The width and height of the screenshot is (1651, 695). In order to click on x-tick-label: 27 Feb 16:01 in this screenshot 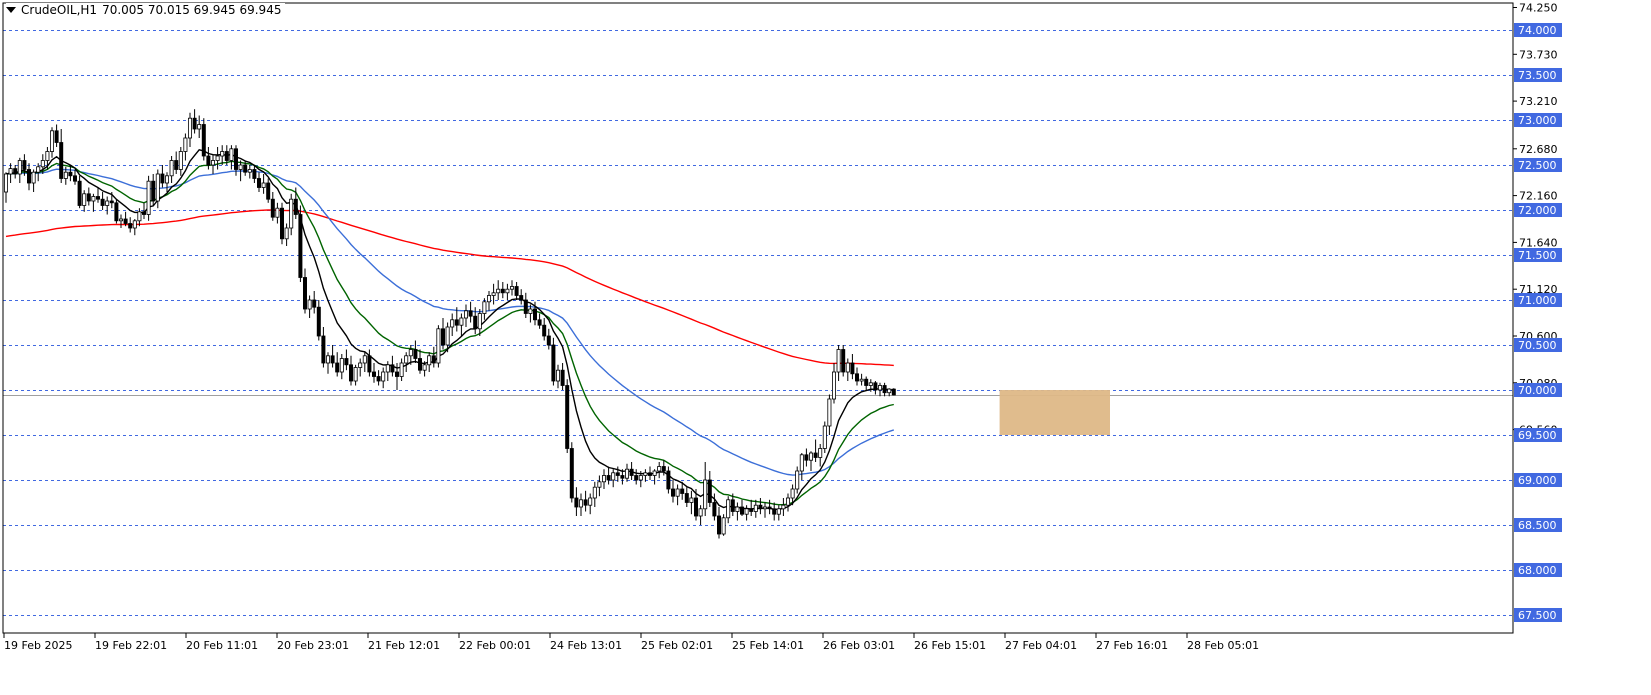, I will do `click(1132, 645)`.